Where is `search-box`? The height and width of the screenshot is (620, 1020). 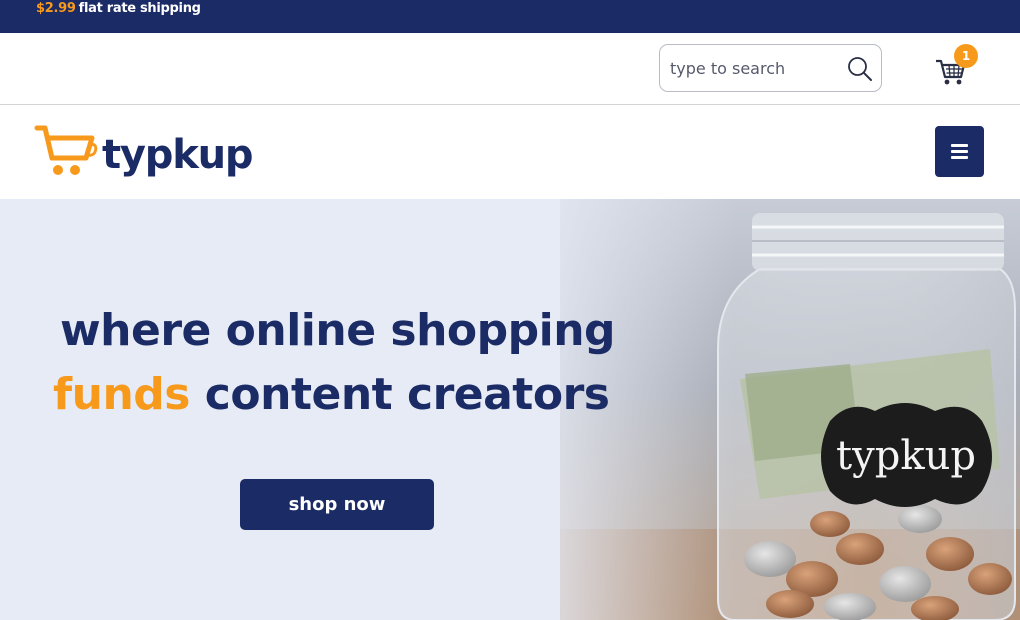
search-box is located at coordinates (770, 68).